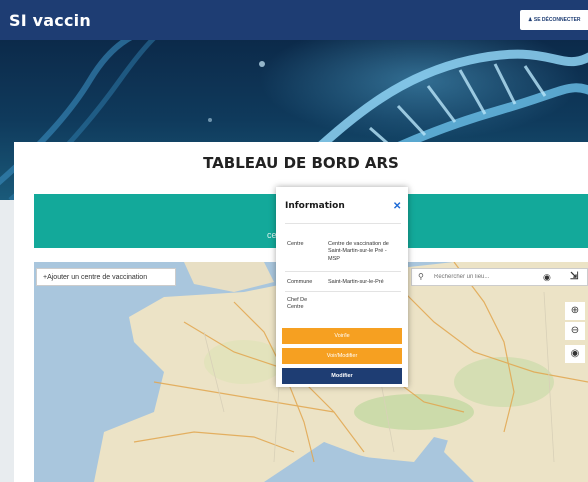 The image size is (588, 482). What do you see at coordinates (421, 276) in the screenshot?
I see `search-icon: ⚲` at bounding box center [421, 276].